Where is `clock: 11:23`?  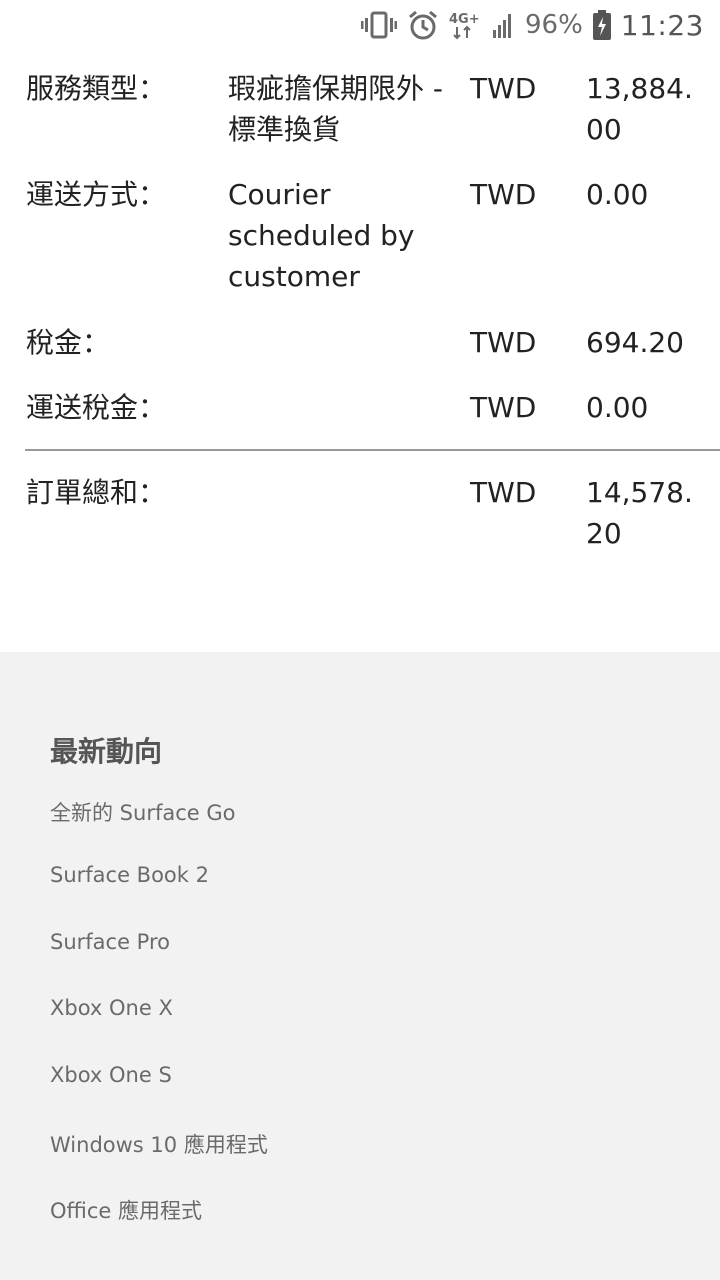
clock: 11:23 is located at coordinates (662, 25).